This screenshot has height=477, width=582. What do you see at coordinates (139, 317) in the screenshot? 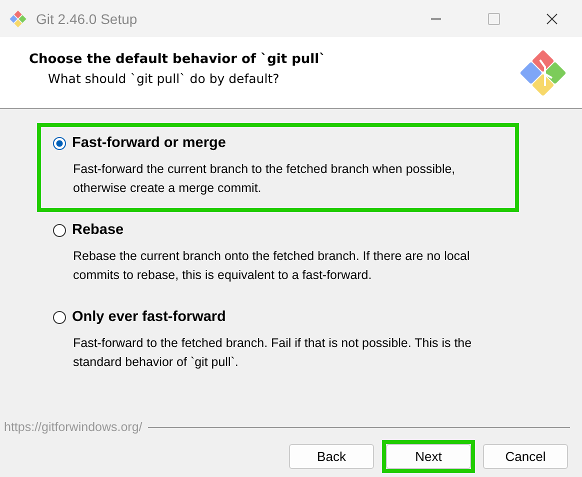
I see `radio-option: Only ever fast-forward` at bounding box center [139, 317].